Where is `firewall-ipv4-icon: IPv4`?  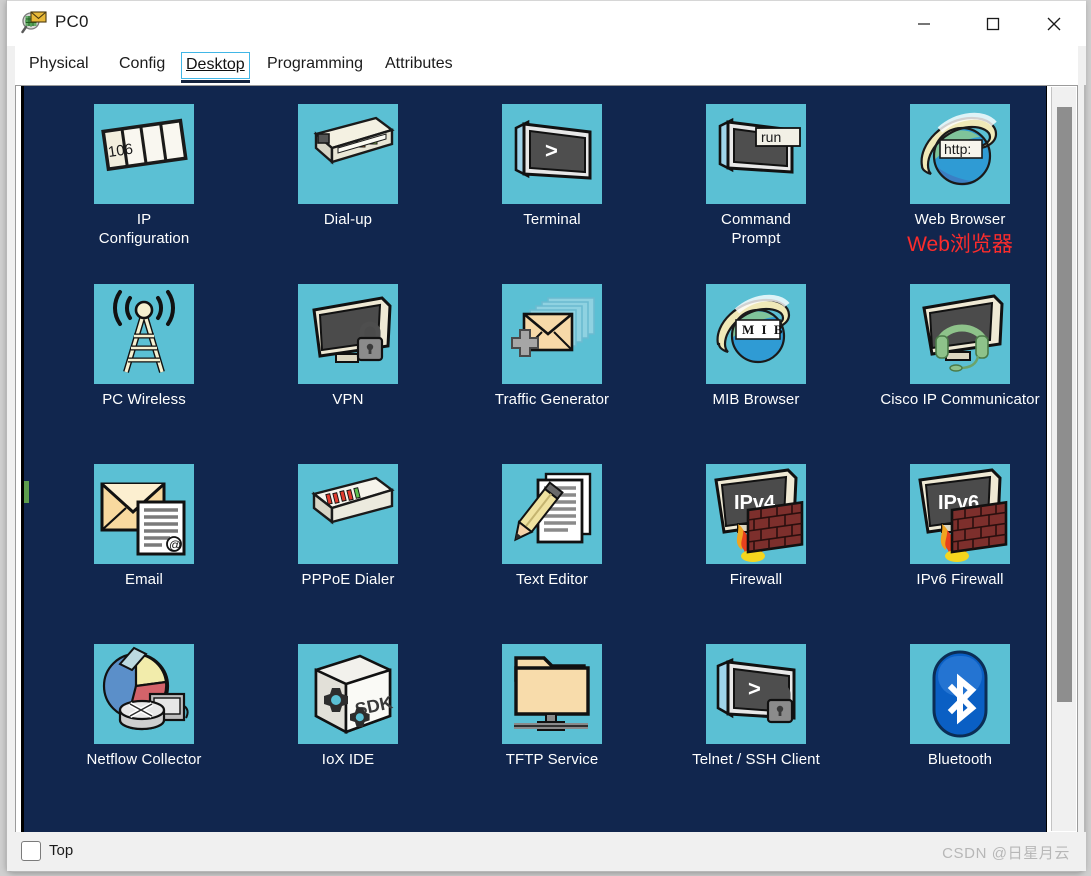 firewall-ipv4-icon: IPv4 is located at coordinates (756, 514).